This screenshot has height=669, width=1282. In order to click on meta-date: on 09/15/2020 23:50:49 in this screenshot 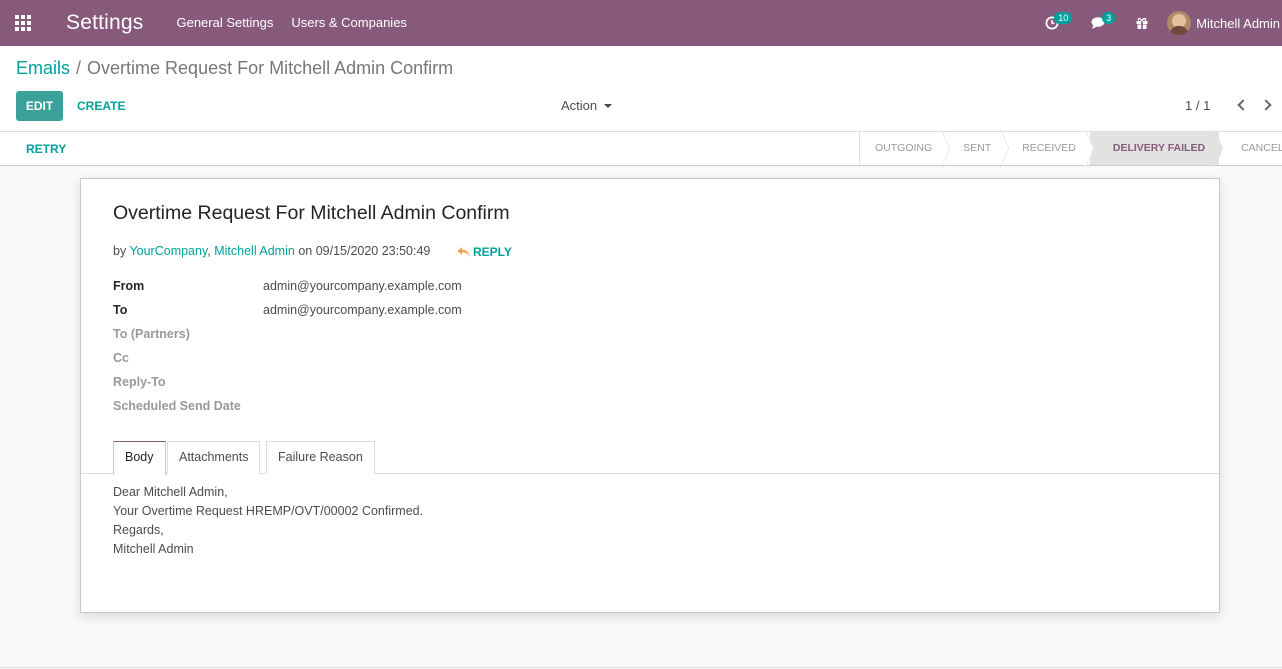, I will do `click(364, 251)`.